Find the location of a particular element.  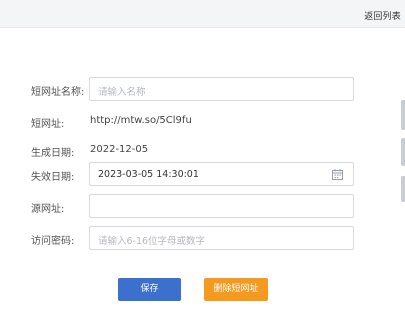

delete-short-url-button: 删除短网址 is located at coordinates (236, 289).